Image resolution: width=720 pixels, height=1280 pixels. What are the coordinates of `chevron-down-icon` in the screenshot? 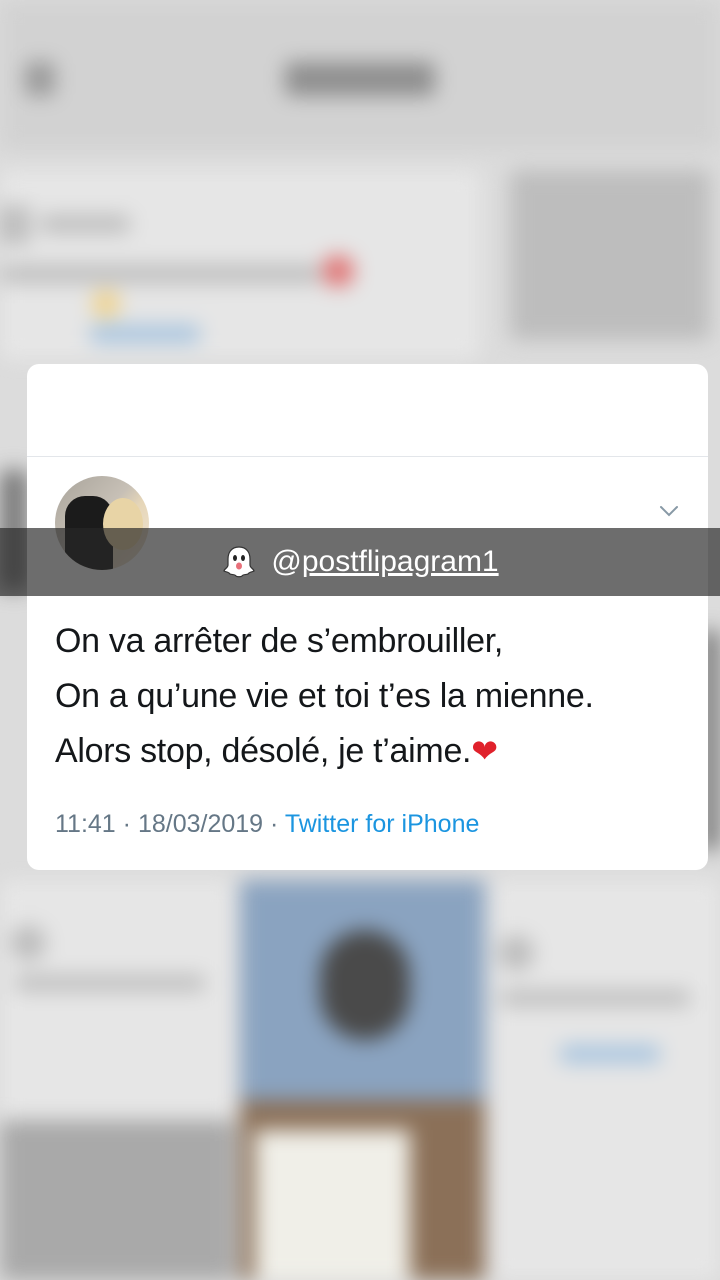 It's located at (669, 511).